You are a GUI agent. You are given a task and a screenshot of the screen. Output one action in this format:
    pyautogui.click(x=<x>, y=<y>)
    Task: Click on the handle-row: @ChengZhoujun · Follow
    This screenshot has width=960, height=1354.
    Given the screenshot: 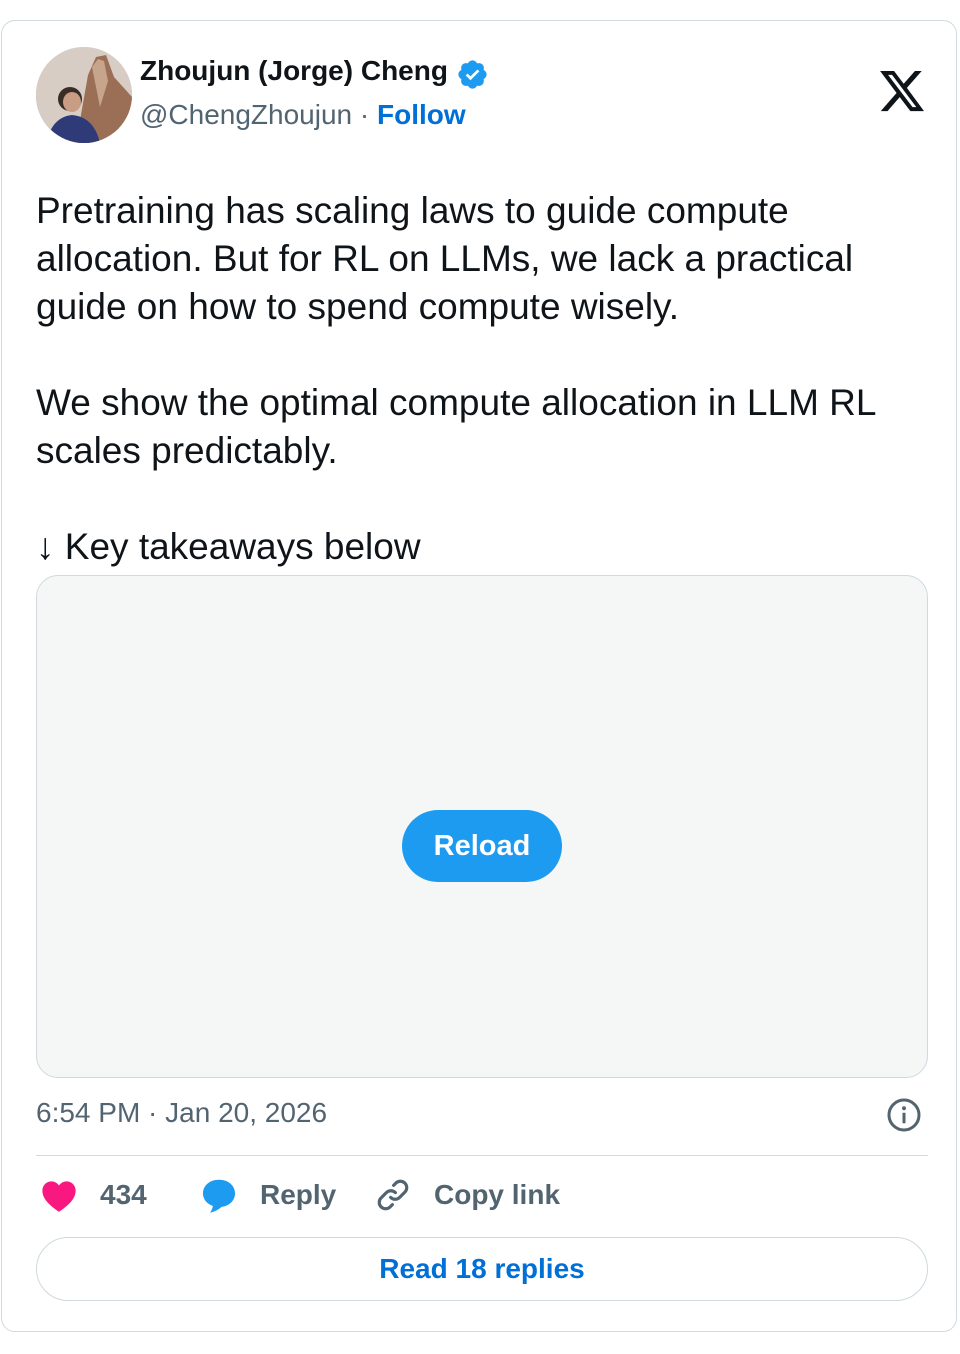 What is the action you would take?
    pyautogui.click(x=303, y=115)
    